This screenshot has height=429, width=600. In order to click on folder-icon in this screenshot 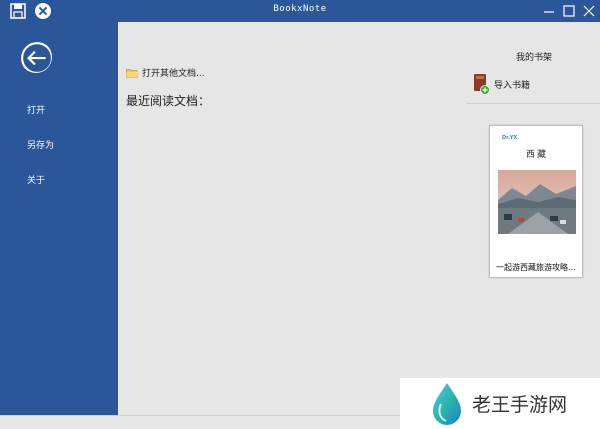, I will do `click(132, 73)`.